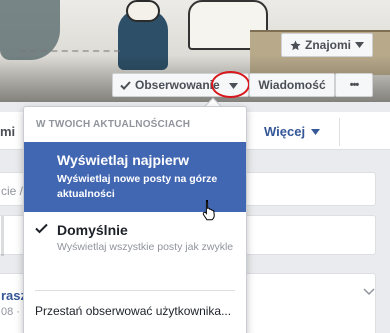 The width and height of the screenshot is (390, 333). I want to click on menu-item-title: Wyświetlaj najpierw, so click(123, 160).